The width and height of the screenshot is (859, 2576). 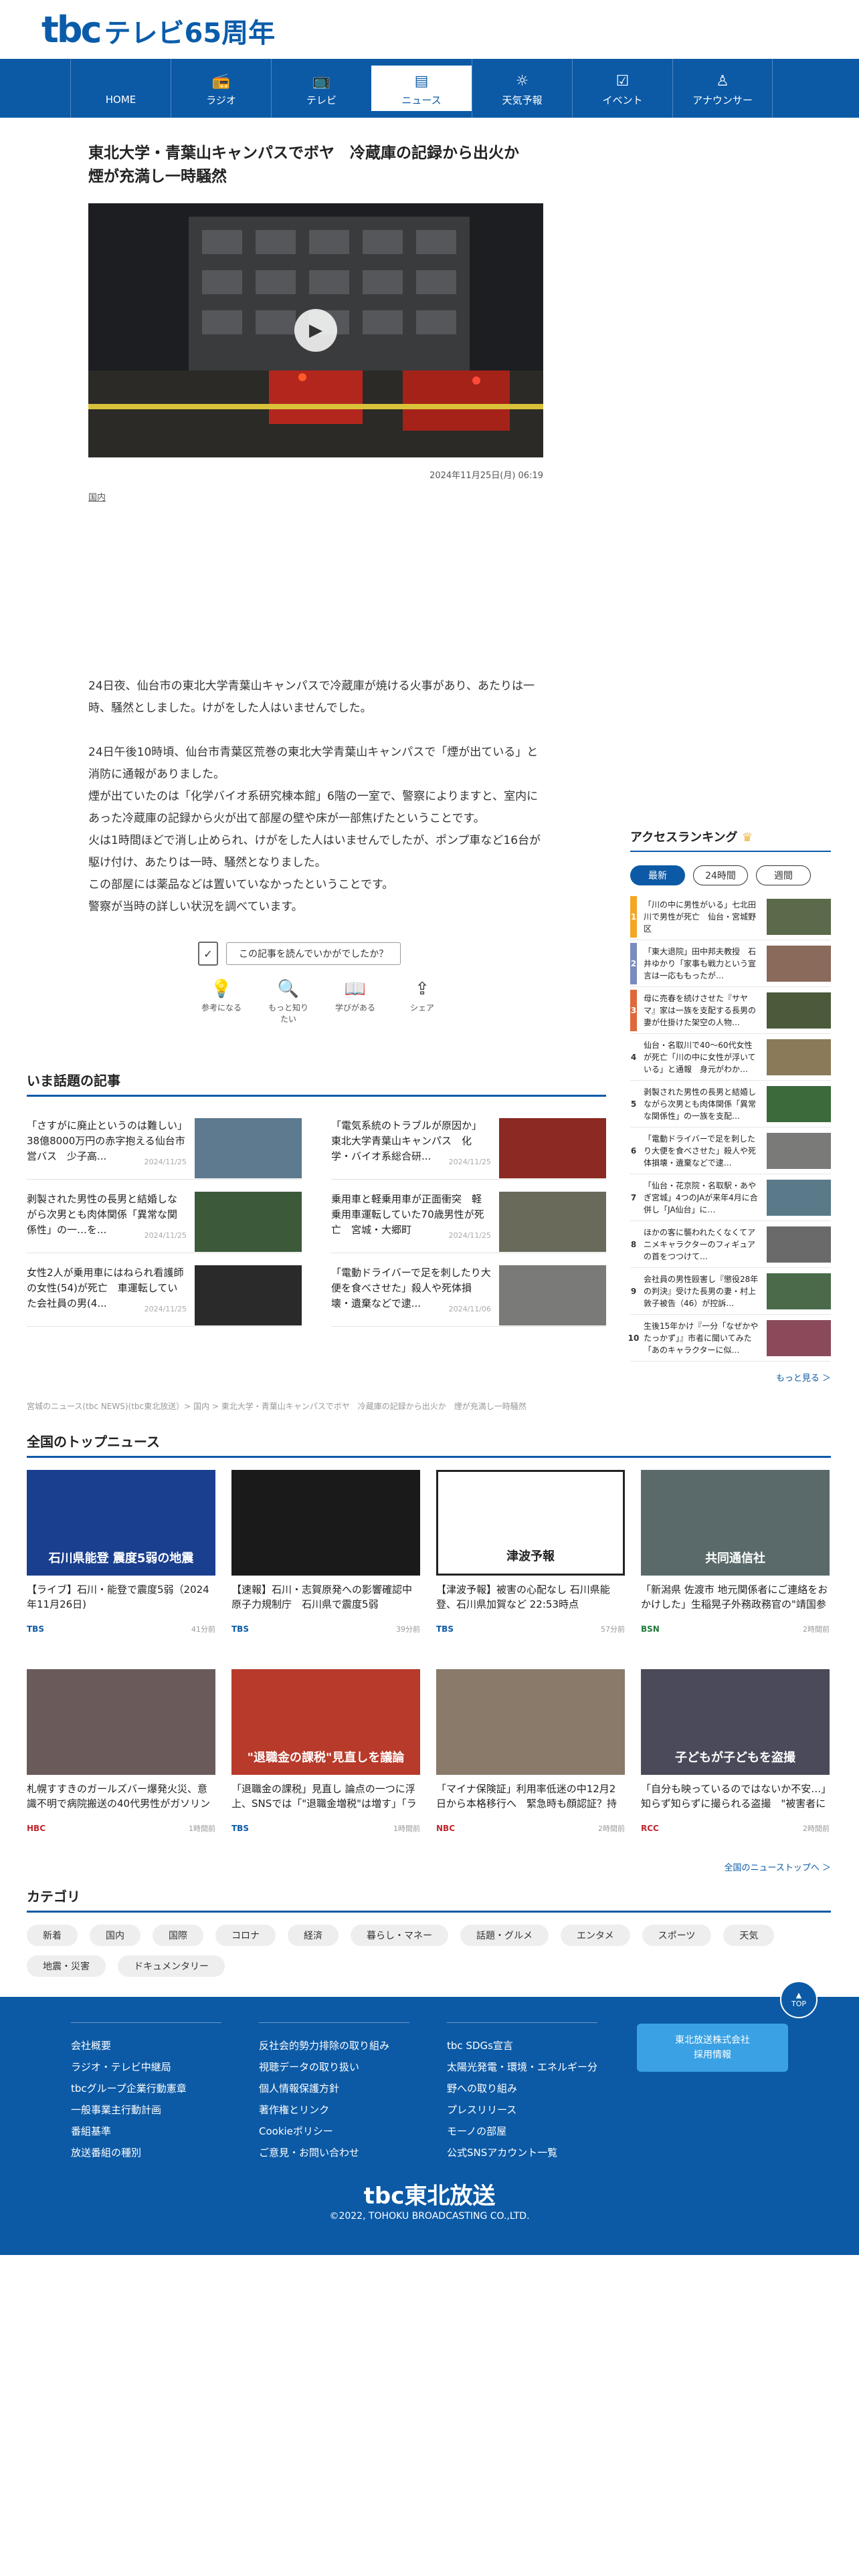 What do you see at coordinates (799, 1103) in the screenshot?
I see `ranking-thumbnail` at bounding box center [799, 1103].